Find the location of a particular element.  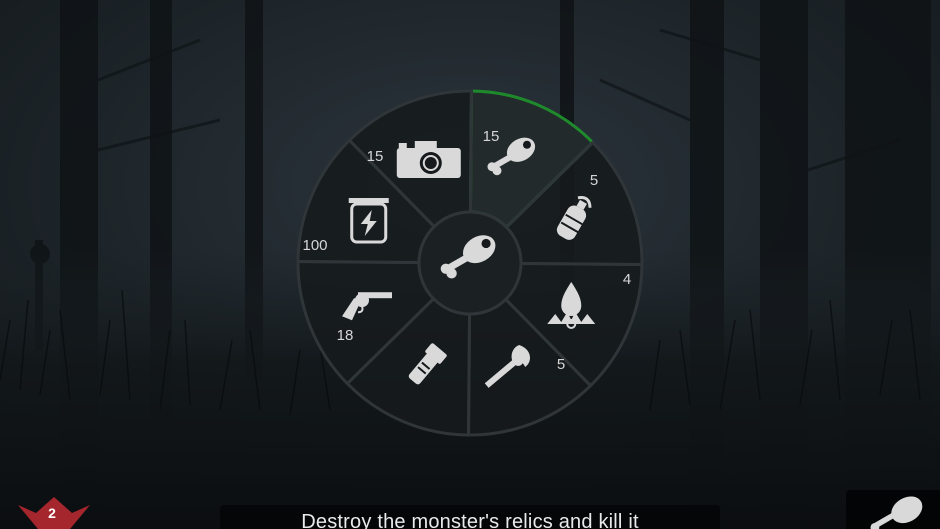

equipped-item-slot is located at coordinates (893, 509).